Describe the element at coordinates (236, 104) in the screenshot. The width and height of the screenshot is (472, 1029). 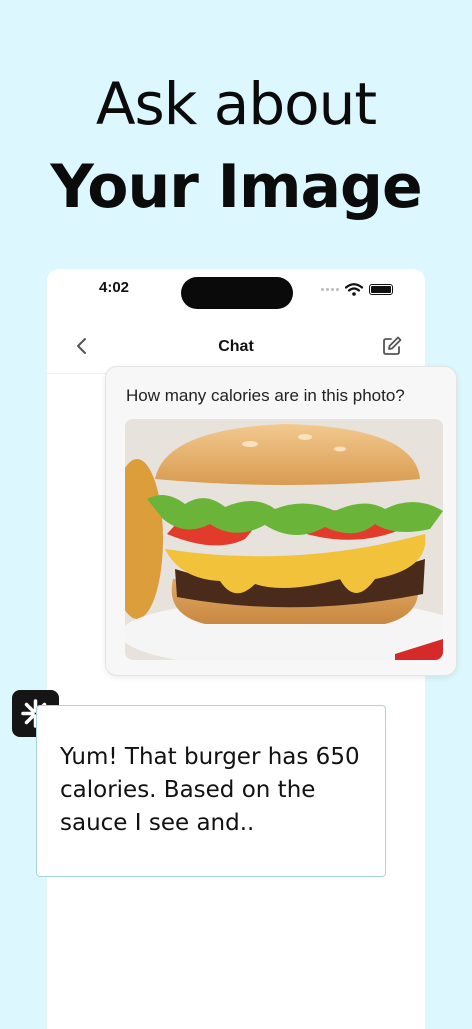
I see `headline-line-1: Ask about` at that location.